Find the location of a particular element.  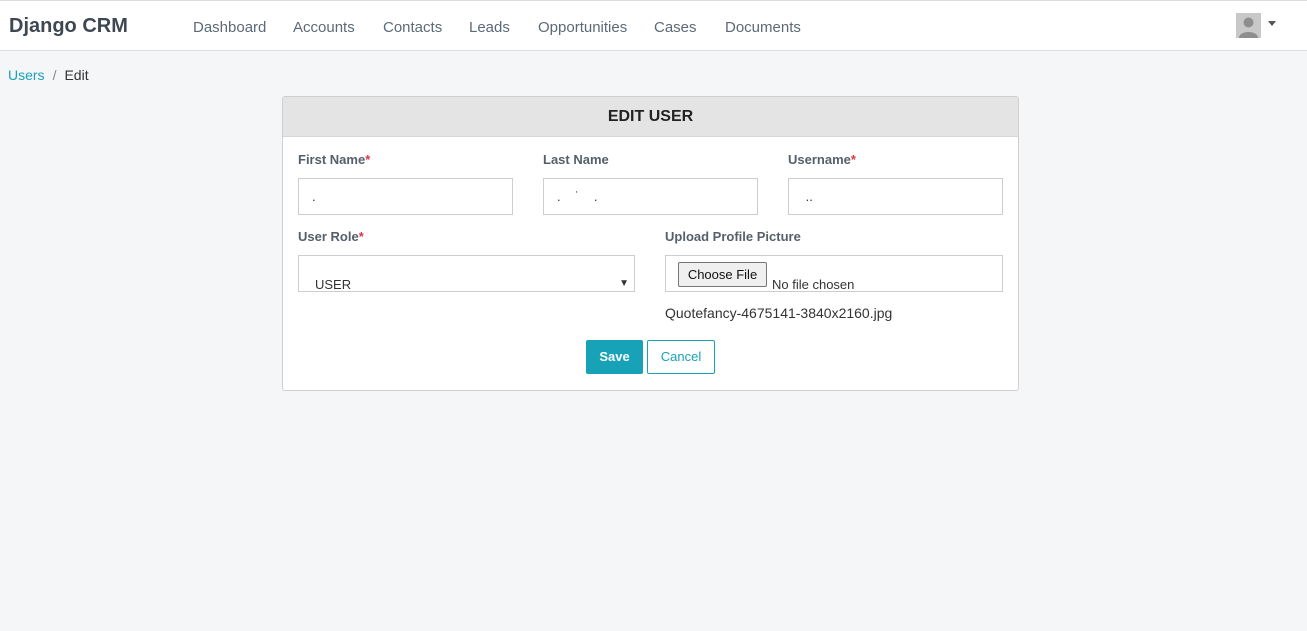

current-profile-picture: Quotefancy-4675141-3840x2160.jpg is located at coordinates (779, 313).